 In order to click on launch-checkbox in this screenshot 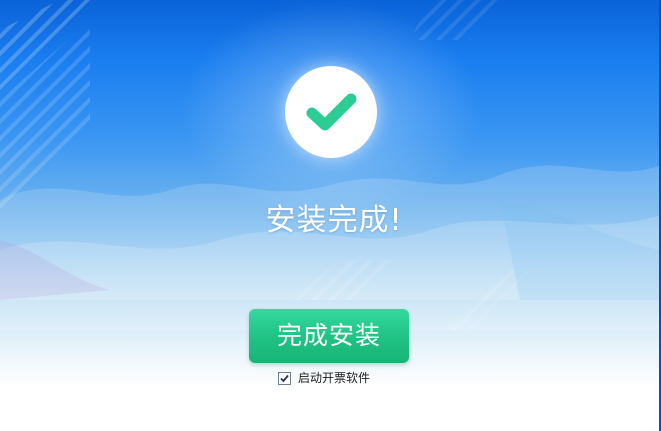, I will do `click(284, 378)`.